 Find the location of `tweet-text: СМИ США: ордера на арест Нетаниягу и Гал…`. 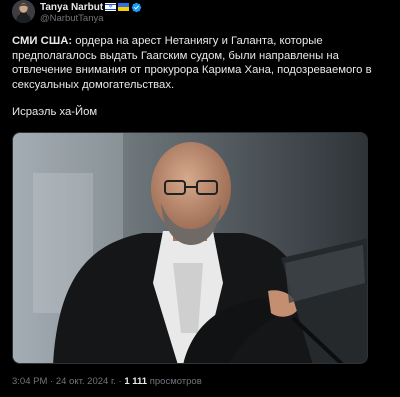

tweet-text: СМИ США: ордера на арест Нетаниягу и Гал… is located at coordinates (201, 63).